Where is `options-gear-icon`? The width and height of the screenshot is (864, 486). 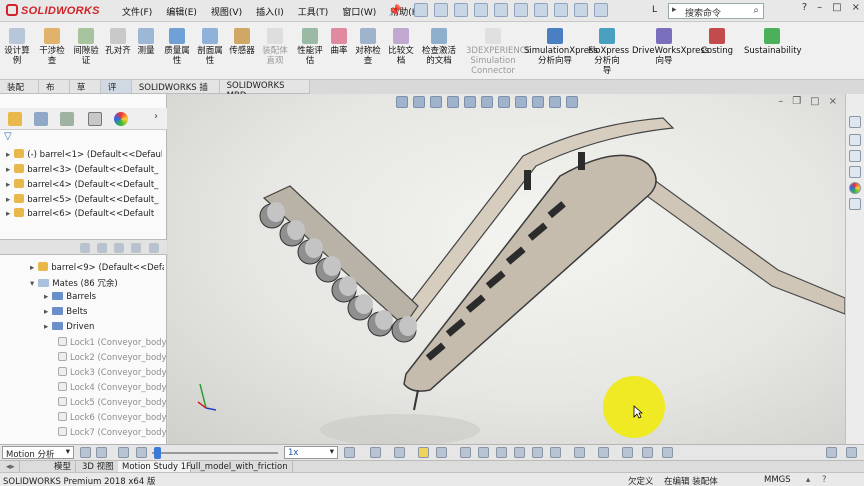
options-gear-icon is located at coordinates (601, 10).